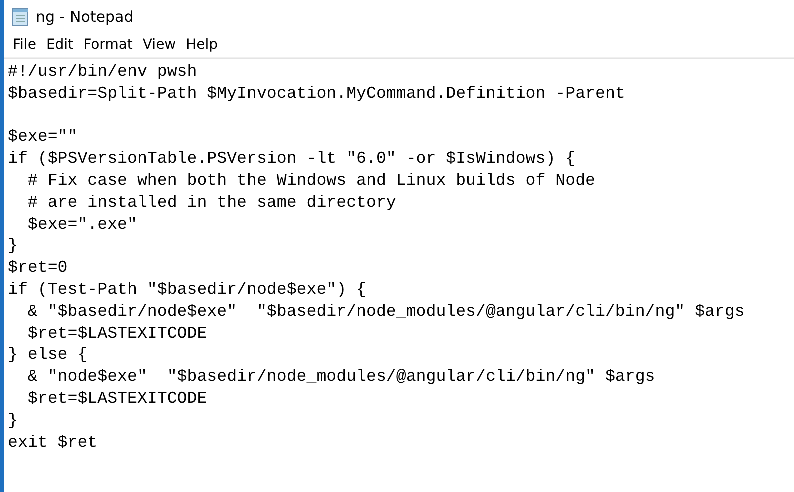  Describe the element at coordinates (202, 45) in the screenshot. I see `menu-item: Help` at that location.